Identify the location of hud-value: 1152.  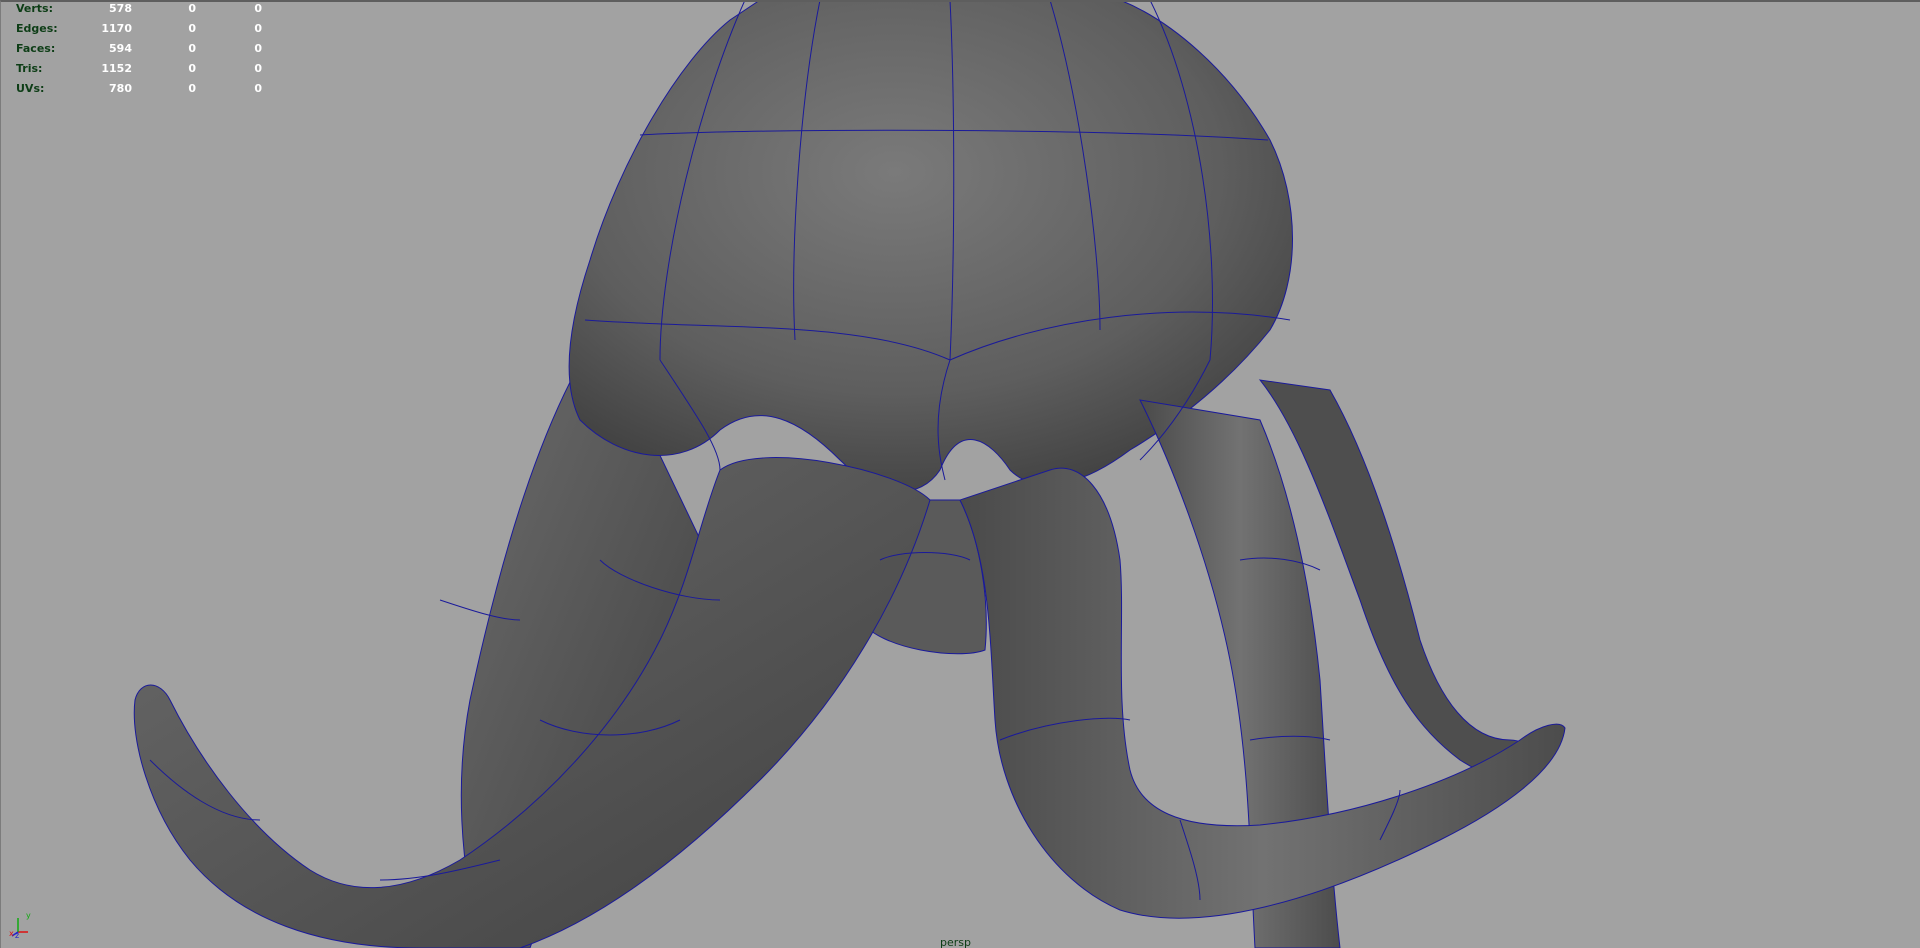
(116, 68).